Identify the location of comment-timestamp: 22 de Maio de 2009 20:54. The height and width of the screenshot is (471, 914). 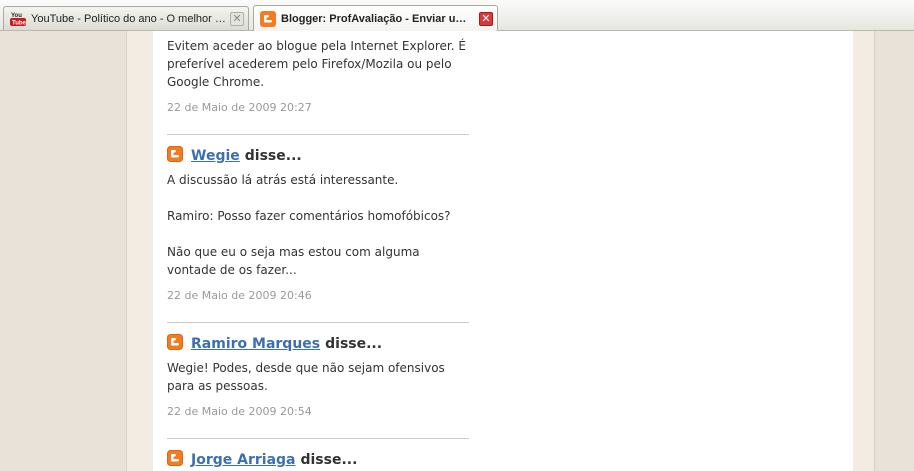
(318, 411).